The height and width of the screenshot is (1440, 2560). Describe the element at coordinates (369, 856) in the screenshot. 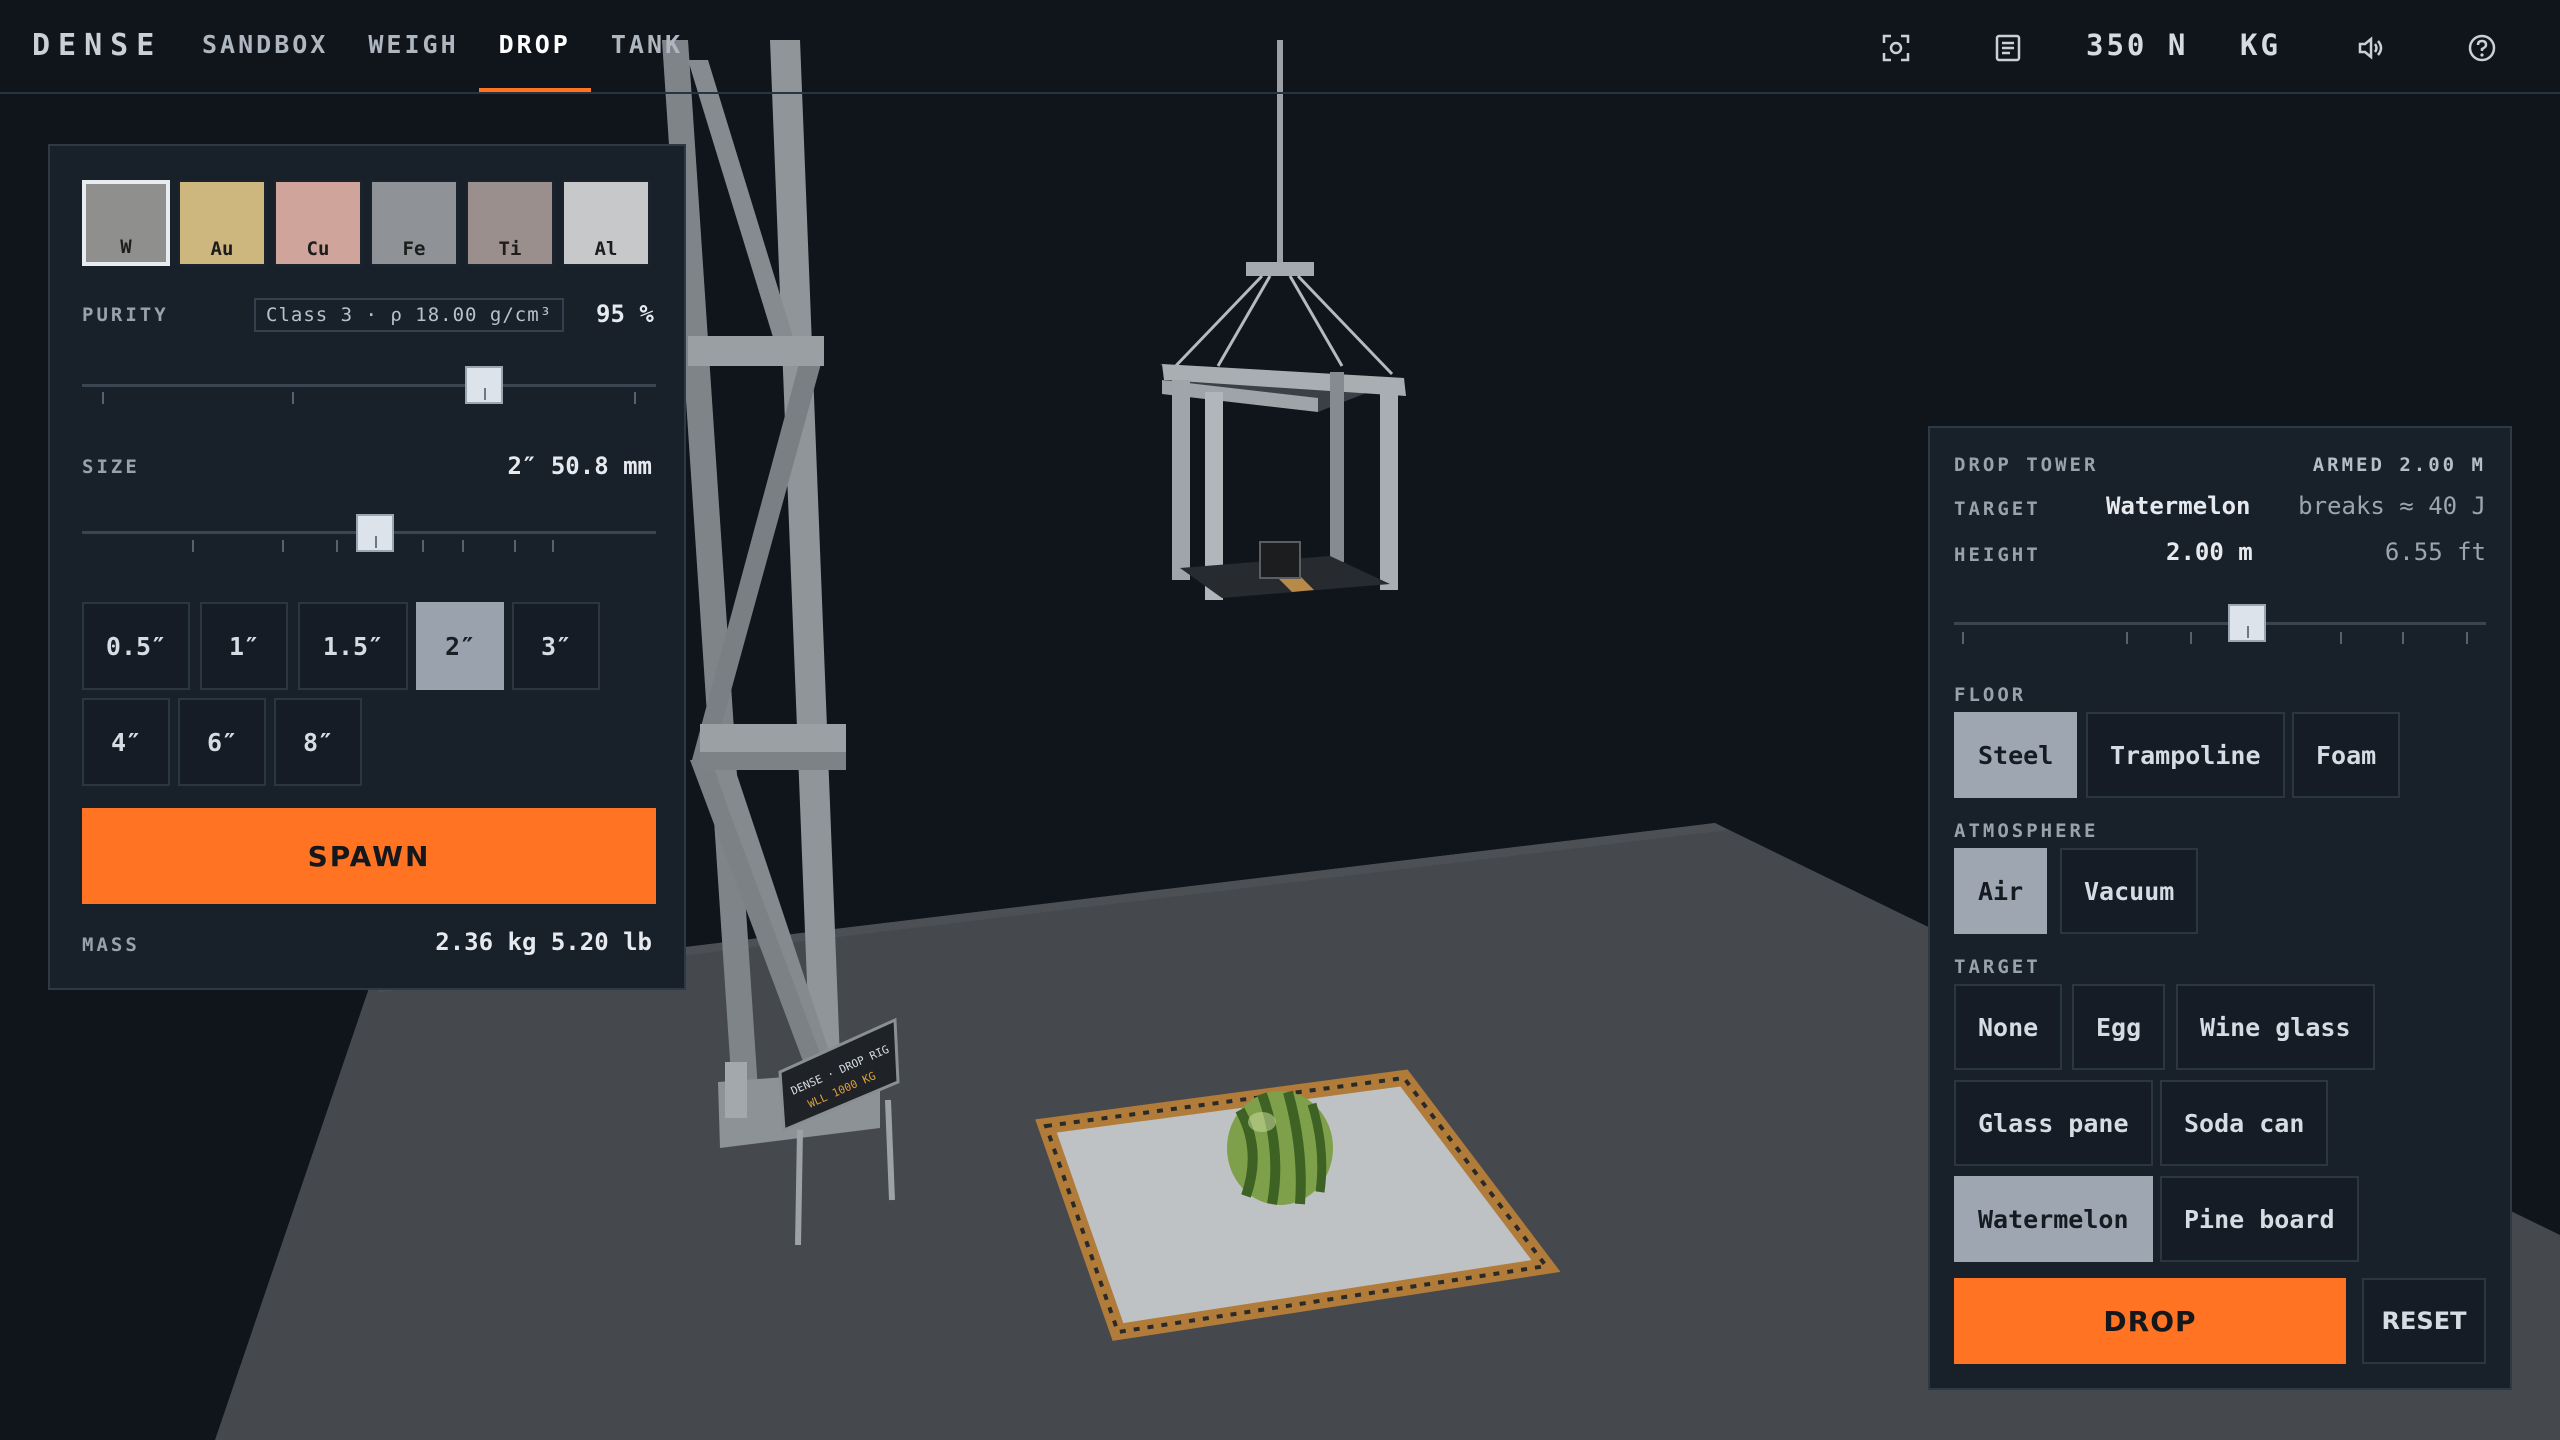

I see `spawn-button: SPAWN` at that location.